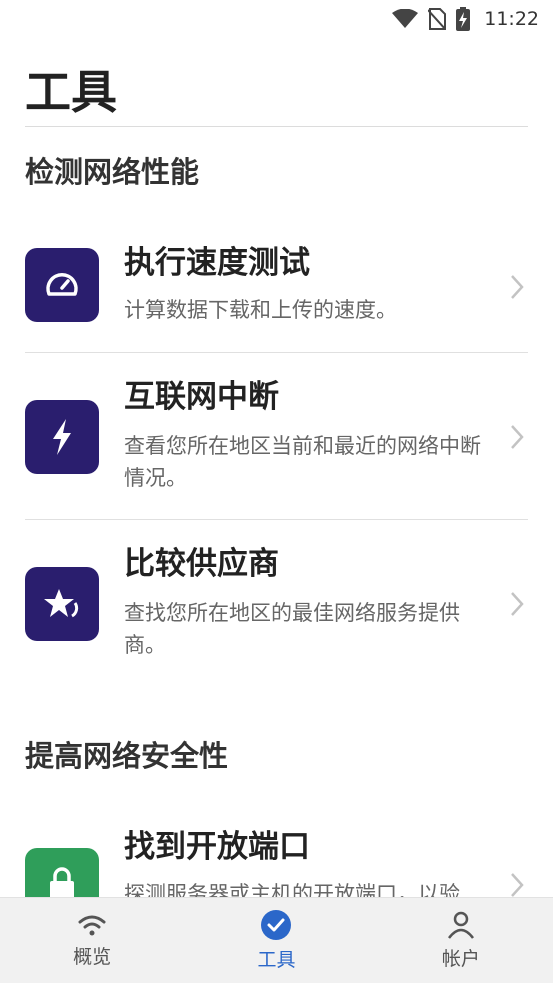  I want to click on status-bar: 11:22, so click(276, 19).